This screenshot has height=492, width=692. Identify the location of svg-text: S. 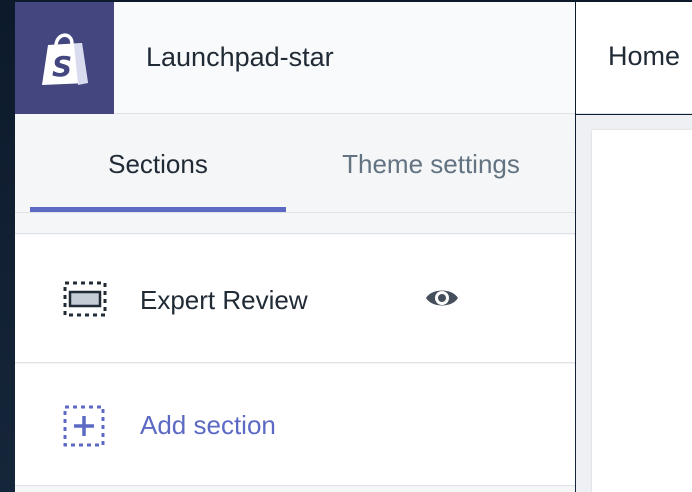
(62, 66).